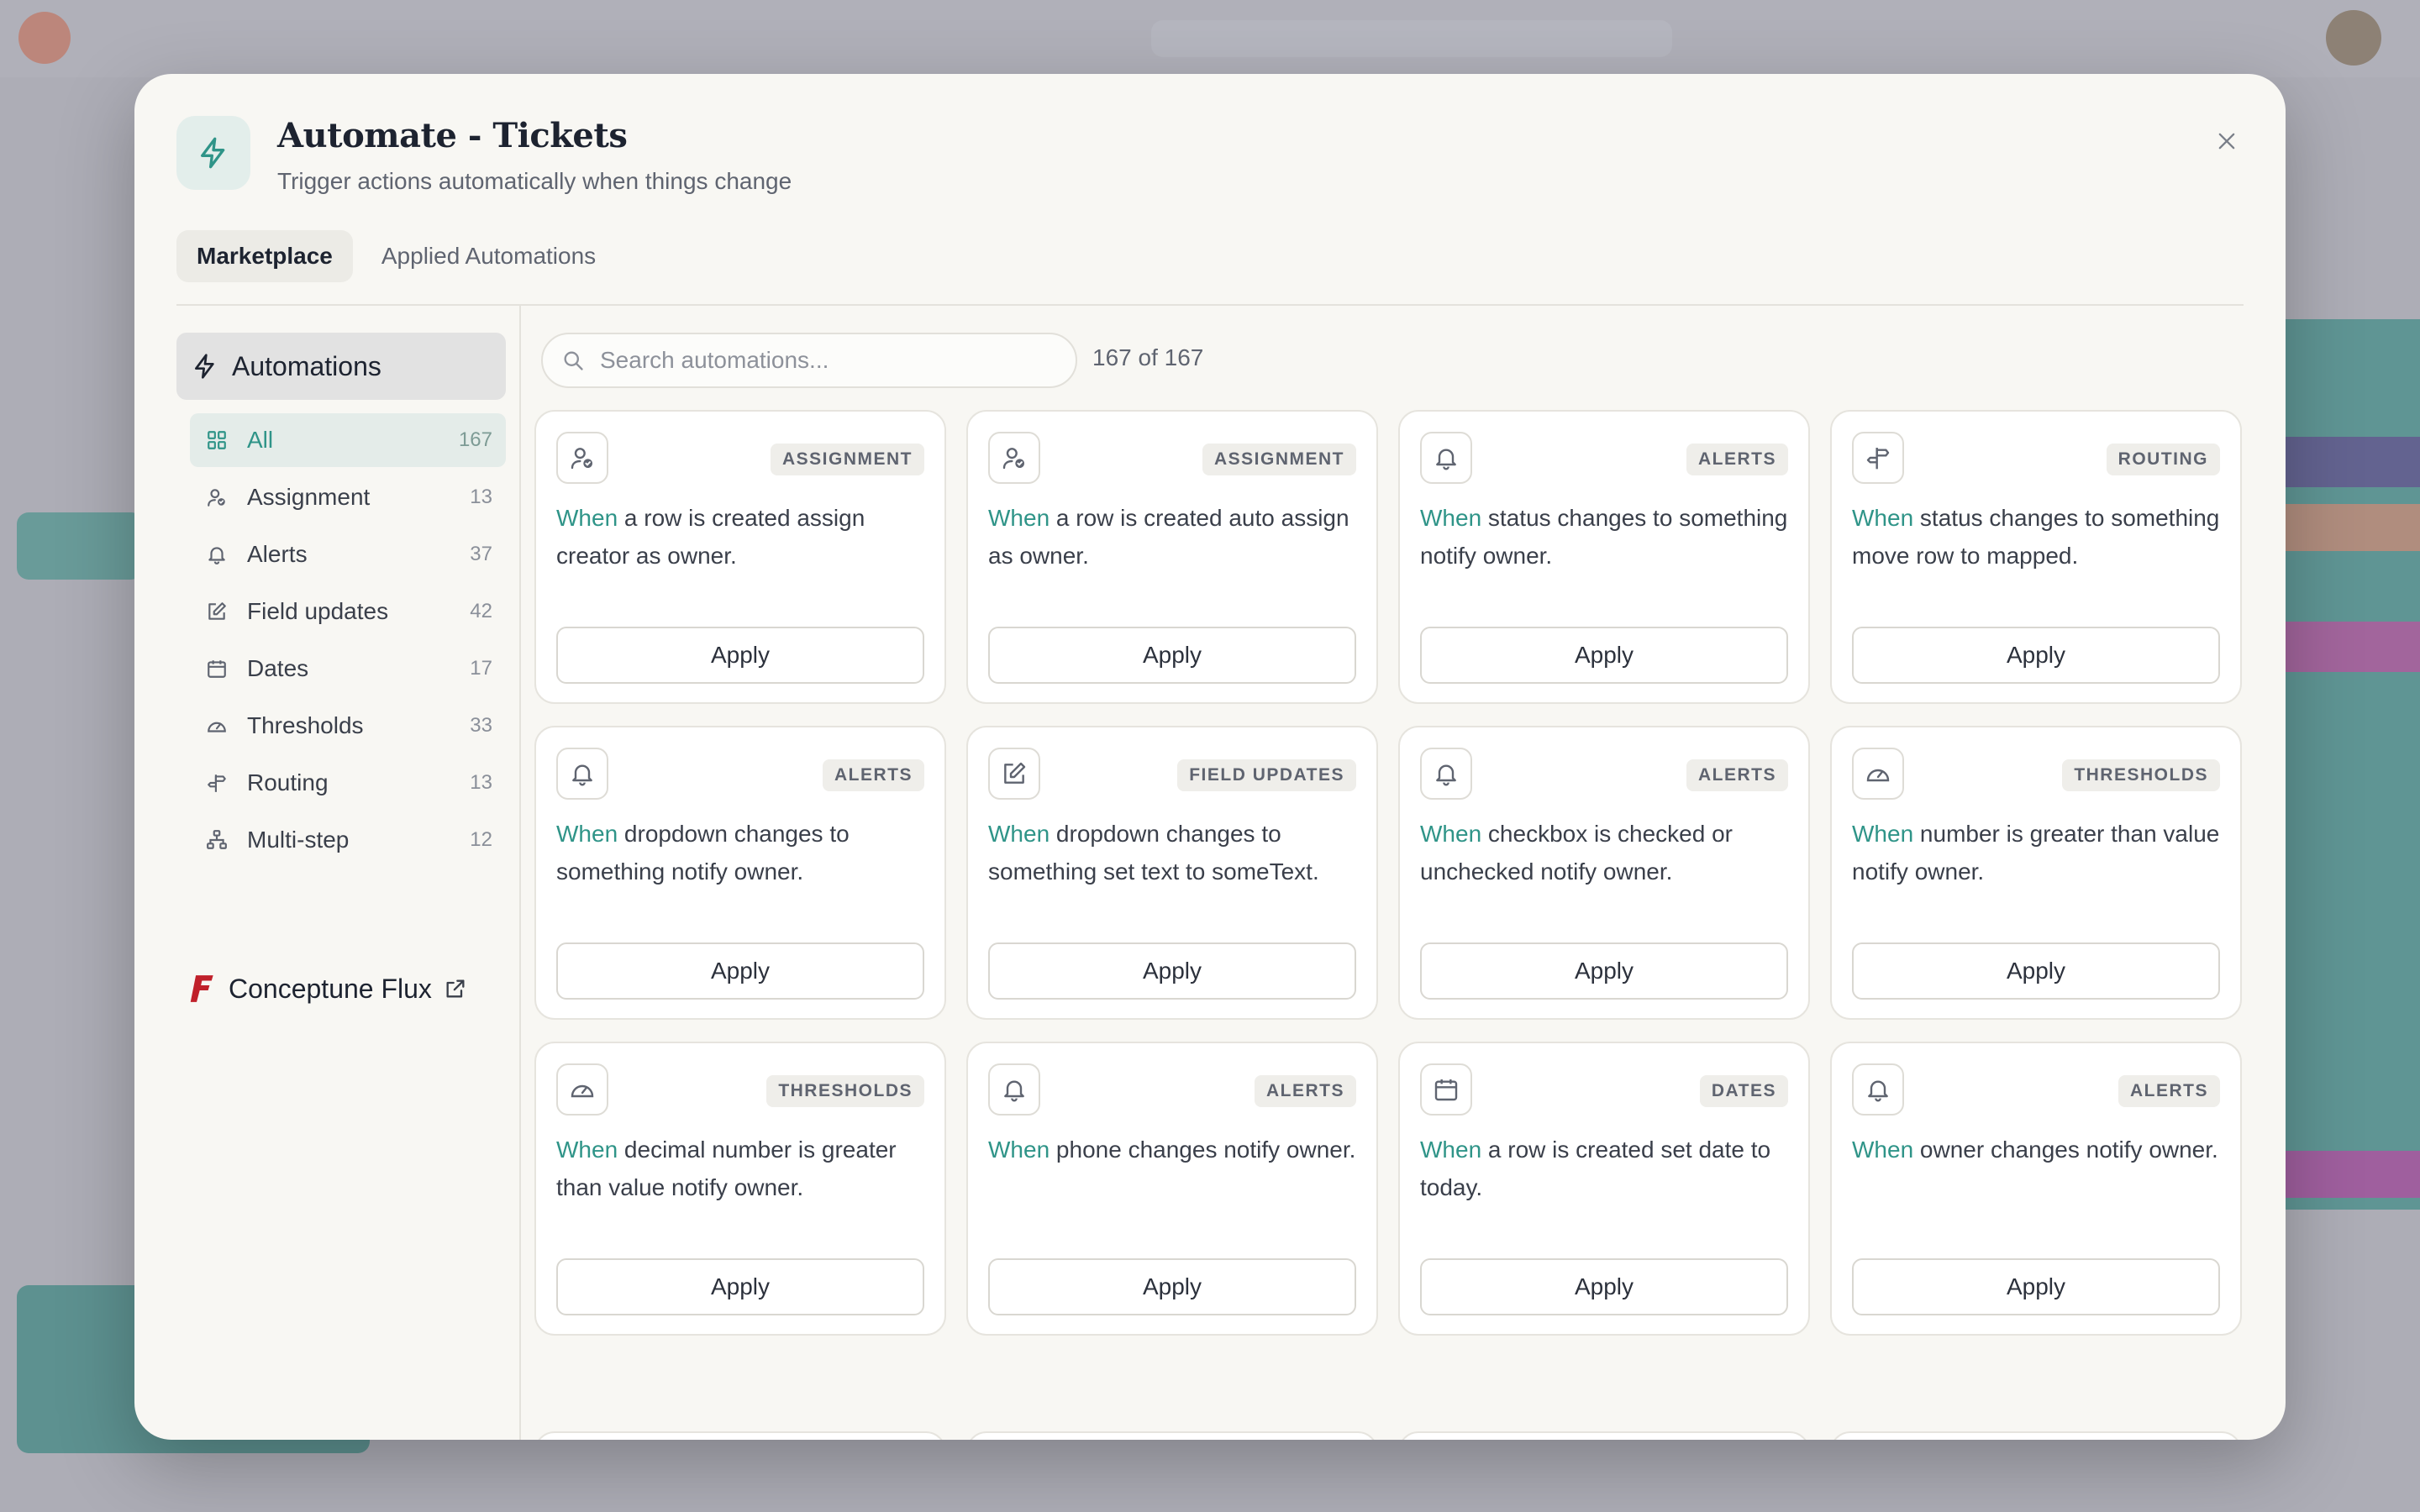 The width and height of the screenshot is (2420, 1512). What do you see at coordinates (264, 256) in the screenshot?
I see `tab-marketplace: Marketplace` at bounding box center [264, 256].